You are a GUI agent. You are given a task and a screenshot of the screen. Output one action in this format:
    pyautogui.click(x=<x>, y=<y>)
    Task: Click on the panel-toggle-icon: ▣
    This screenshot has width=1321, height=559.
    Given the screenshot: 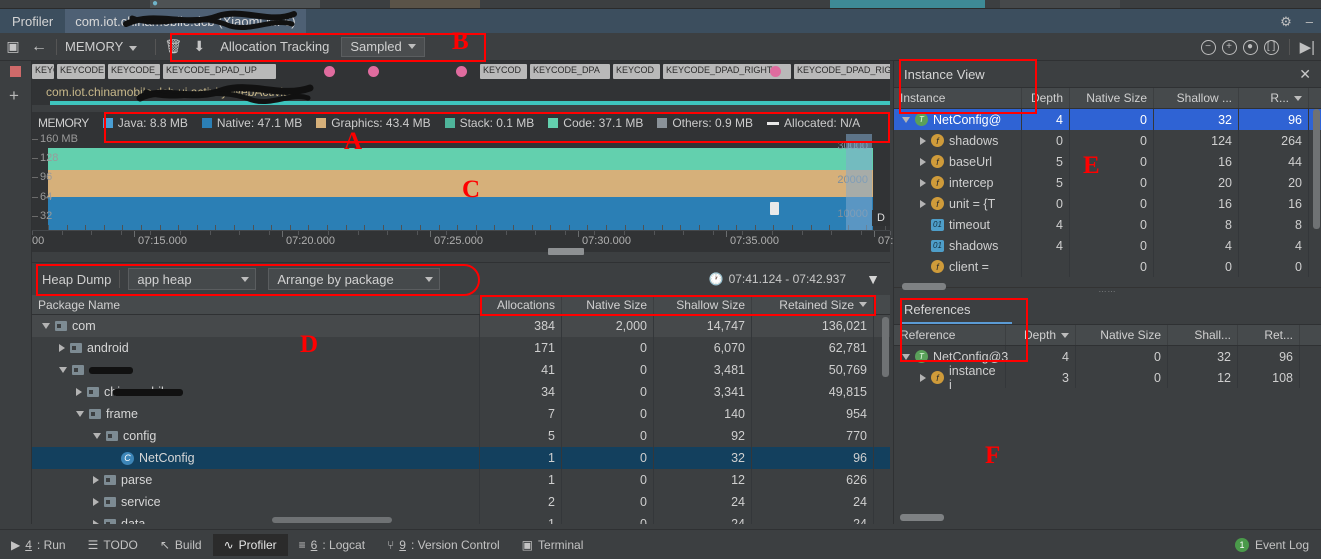 What is the action you would take?
    pyautogui.click(x=13, y=47)
    